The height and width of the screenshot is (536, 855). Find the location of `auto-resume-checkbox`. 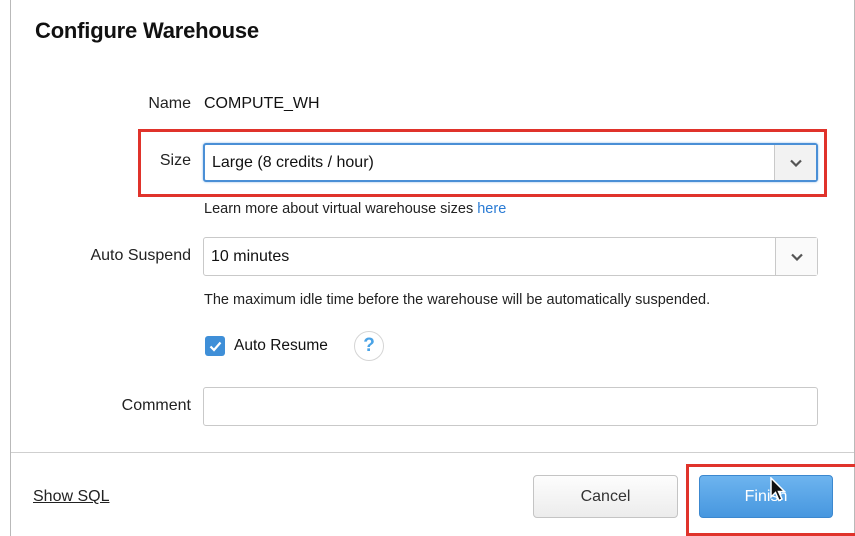

auto-resume-checkbox is located at coordinates (215, 346).